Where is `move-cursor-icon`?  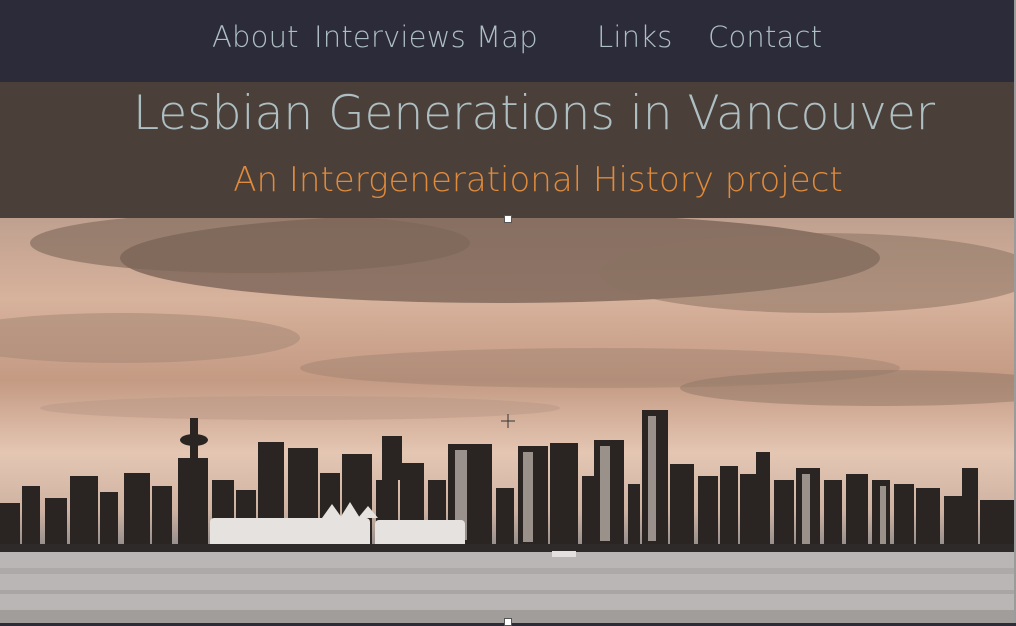
move-cursor-icon is located at coordinates (508, 420).